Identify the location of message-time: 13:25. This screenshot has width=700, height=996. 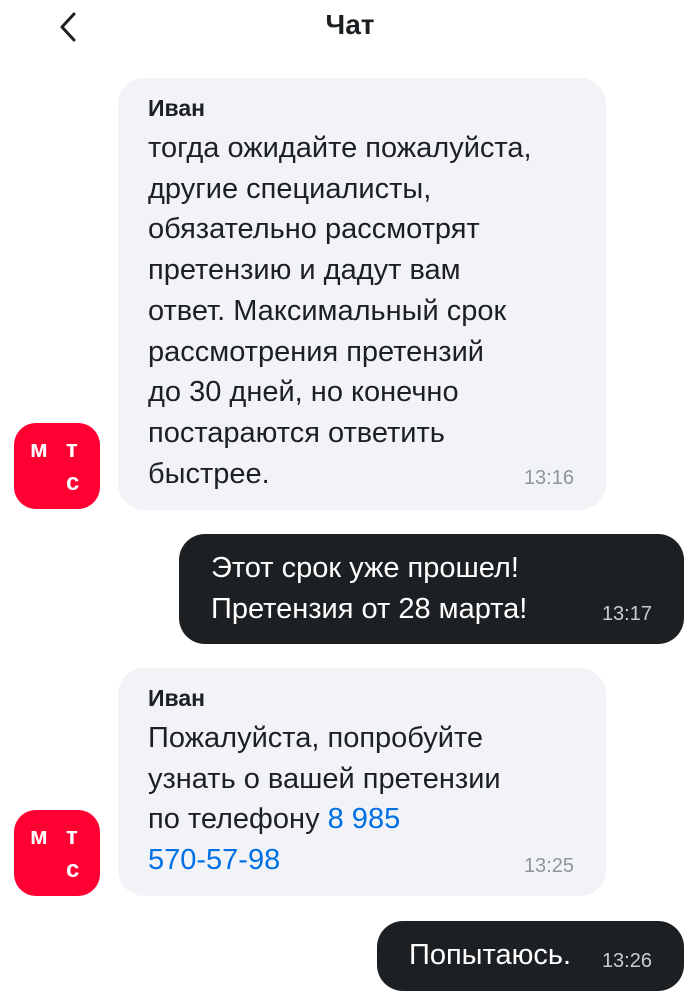
(548, 866).